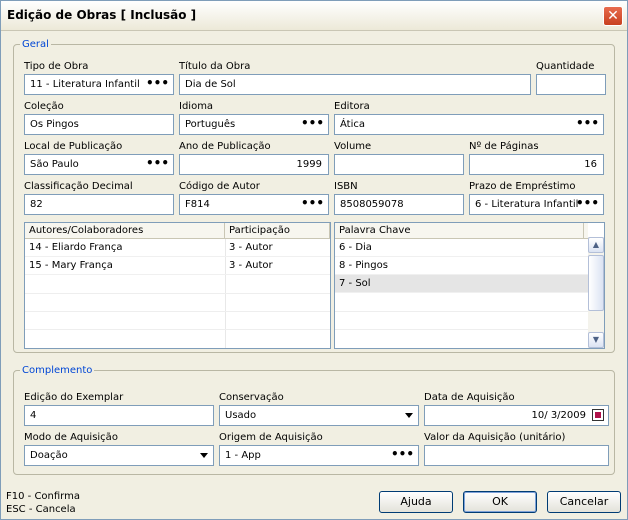  I want to click on palavra-cell: 8 - Pingos, so click(363, 265).